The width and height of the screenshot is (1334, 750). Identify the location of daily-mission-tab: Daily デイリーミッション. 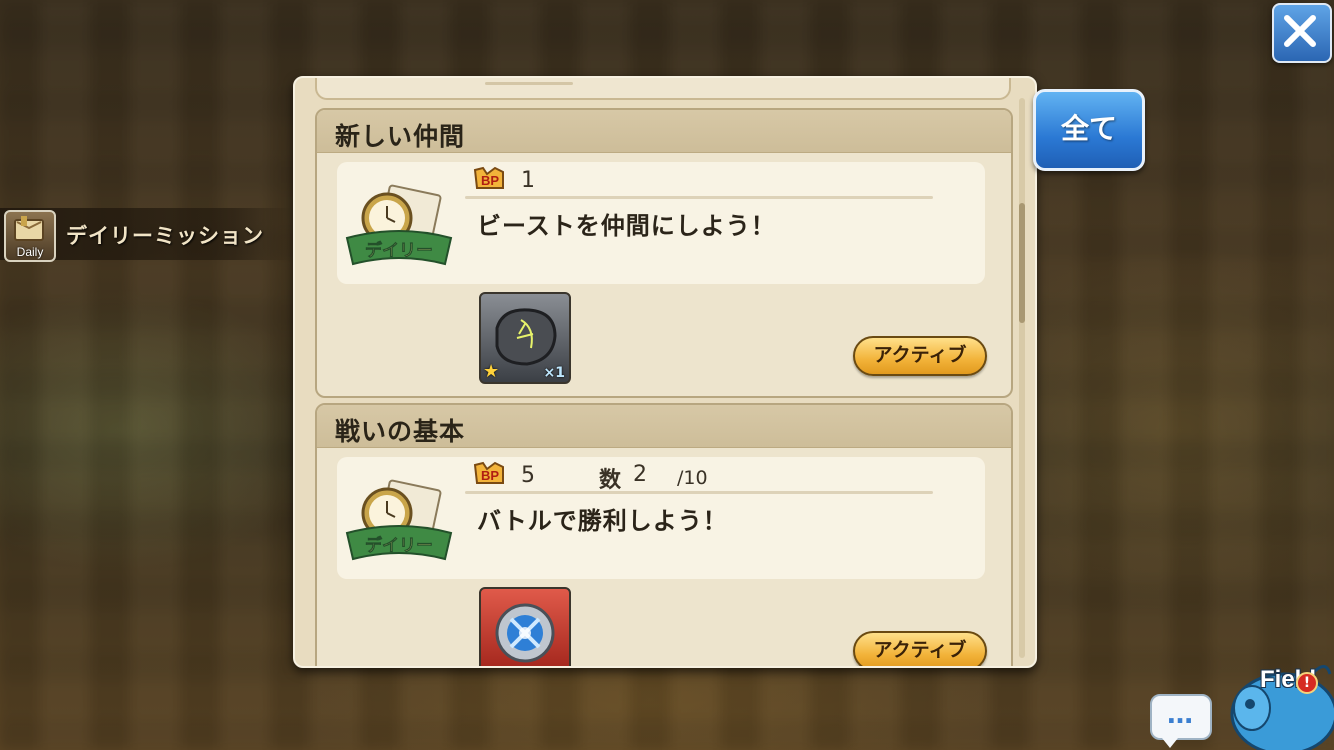
(146, 235).